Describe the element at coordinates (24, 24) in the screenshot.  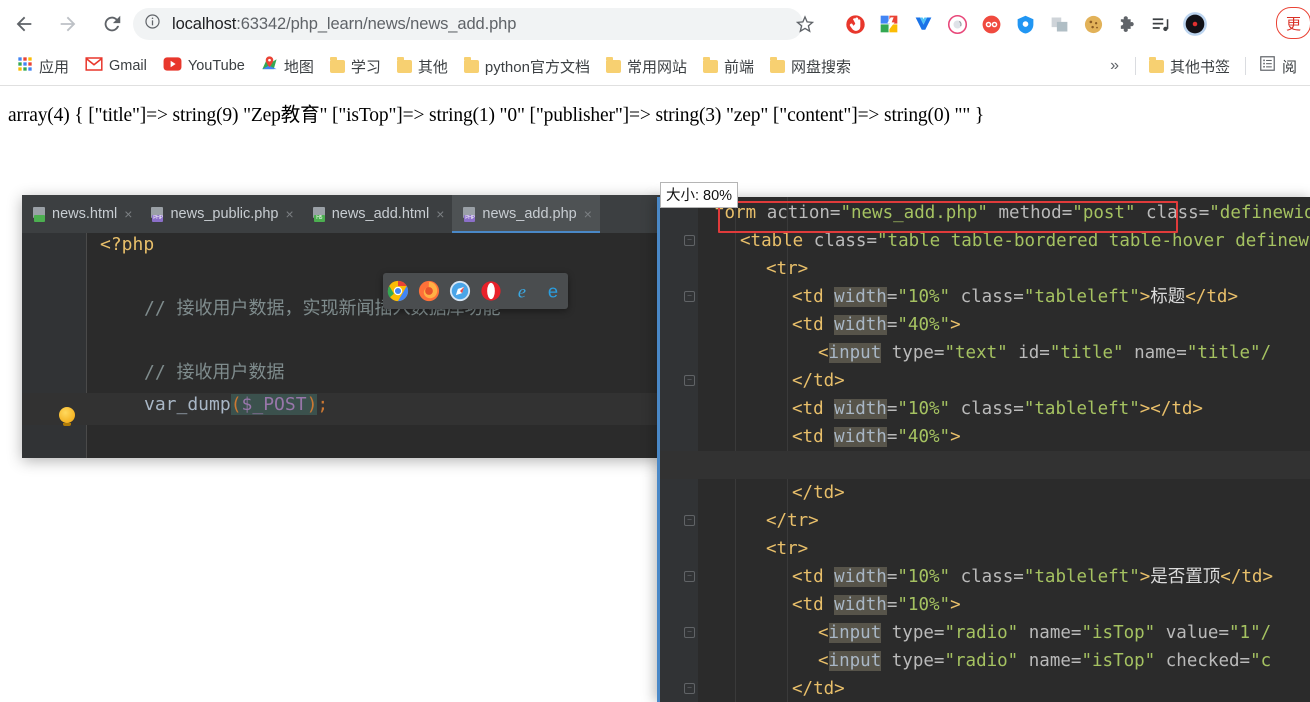
I see `back-arrow-icon` at that location.